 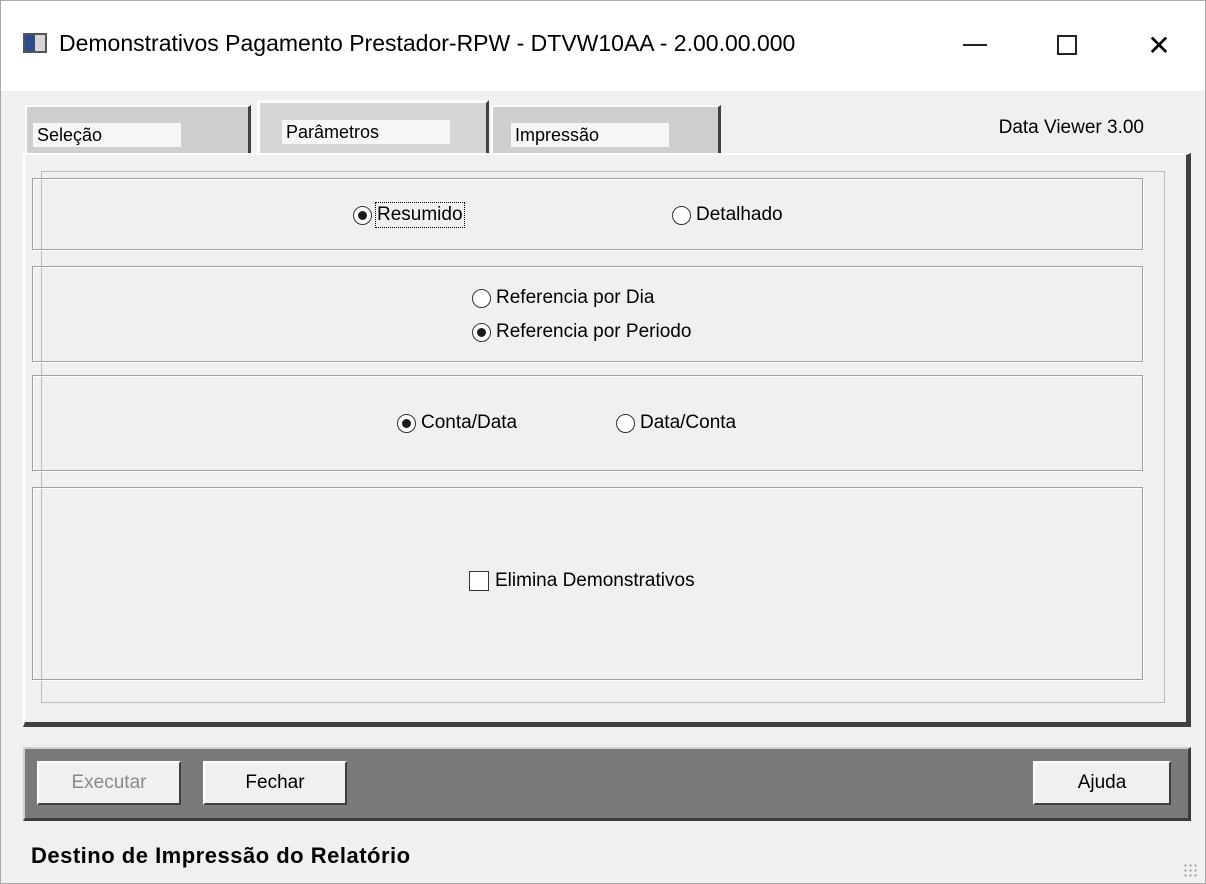 What do you see at coordinates (35, 43) in the screenshot?
I see `app-window-icon` at bounding box center [35, 43].